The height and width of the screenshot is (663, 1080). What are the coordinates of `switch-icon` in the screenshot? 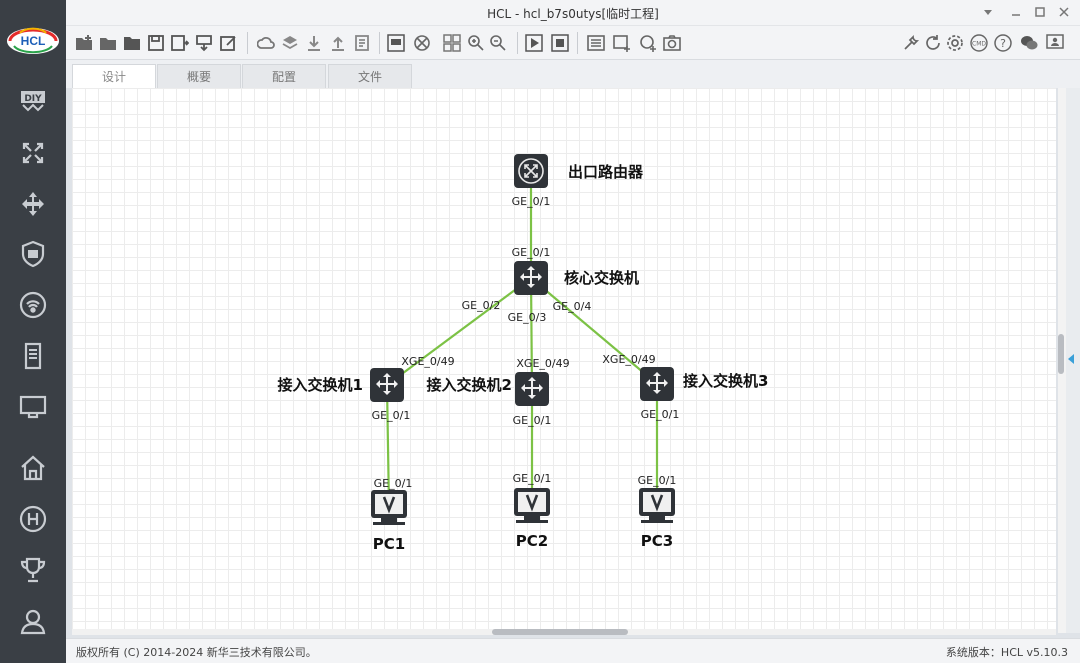 It's located at (33, 204).